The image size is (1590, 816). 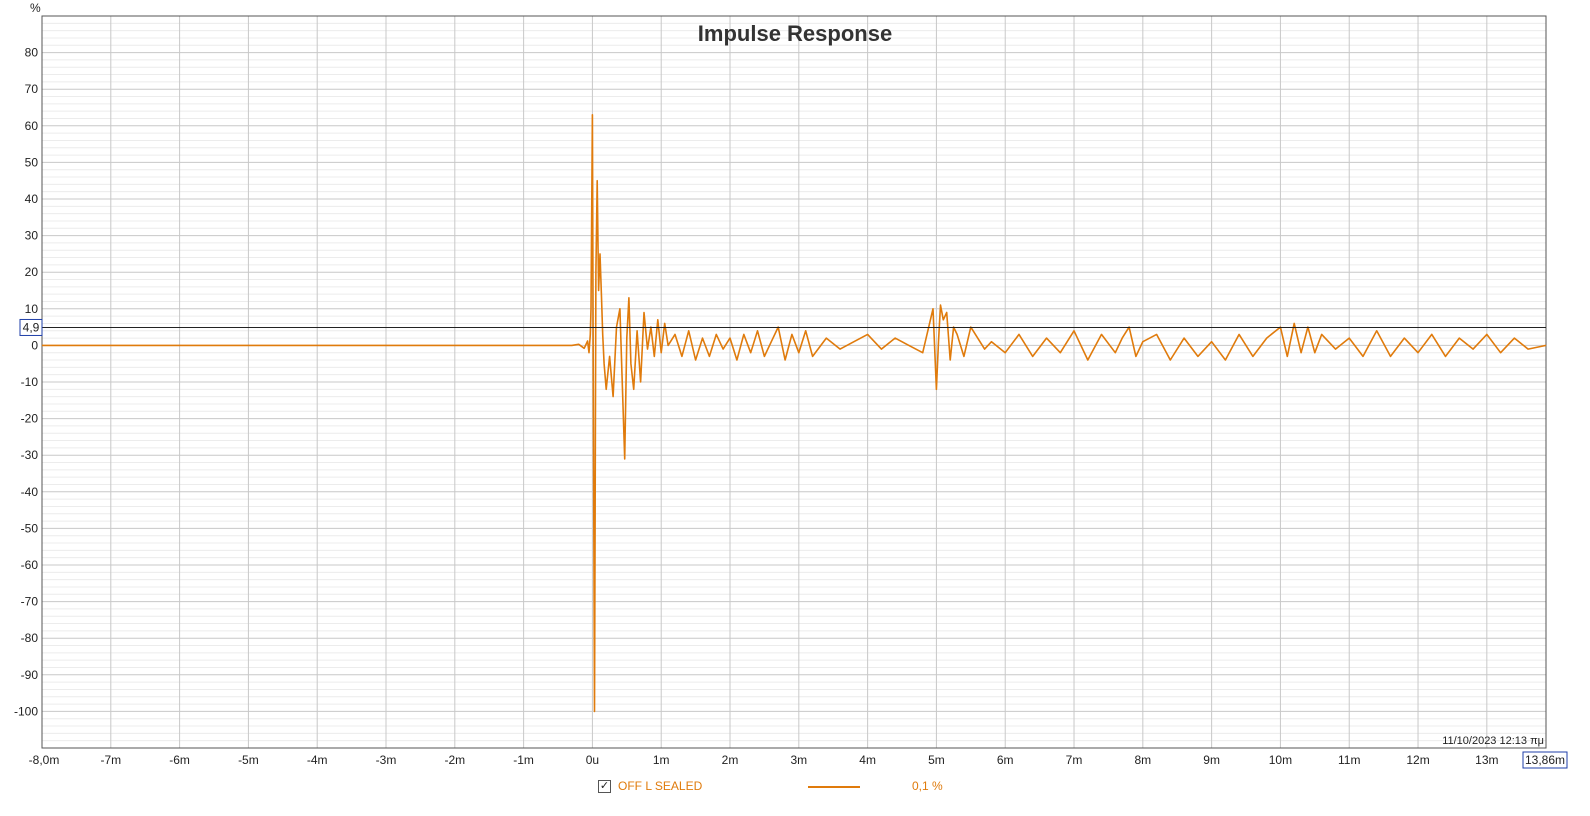 What do you see at coordinates (1417, 760) in the screenshot?
I see `x-tick-label: 12m` at bounding box center [1417, 760].